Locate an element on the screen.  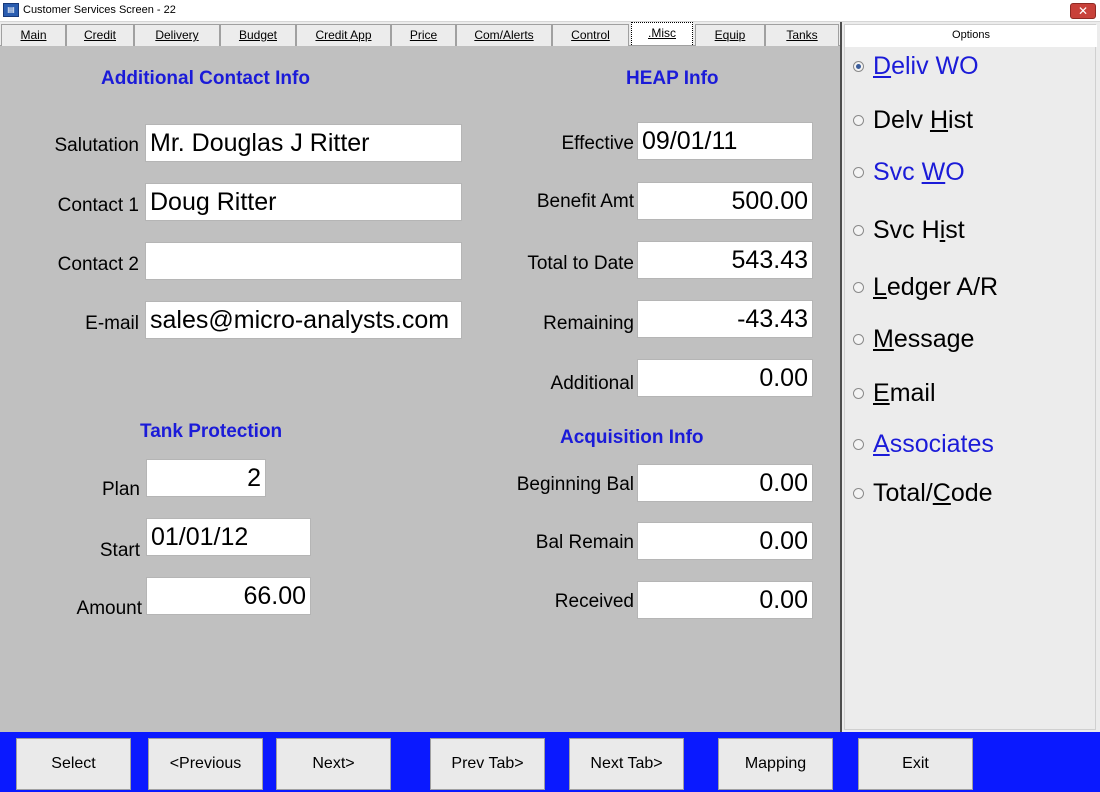
salutation-field: Mr. Douglas J Ritter is located at coordinates (303, 143).